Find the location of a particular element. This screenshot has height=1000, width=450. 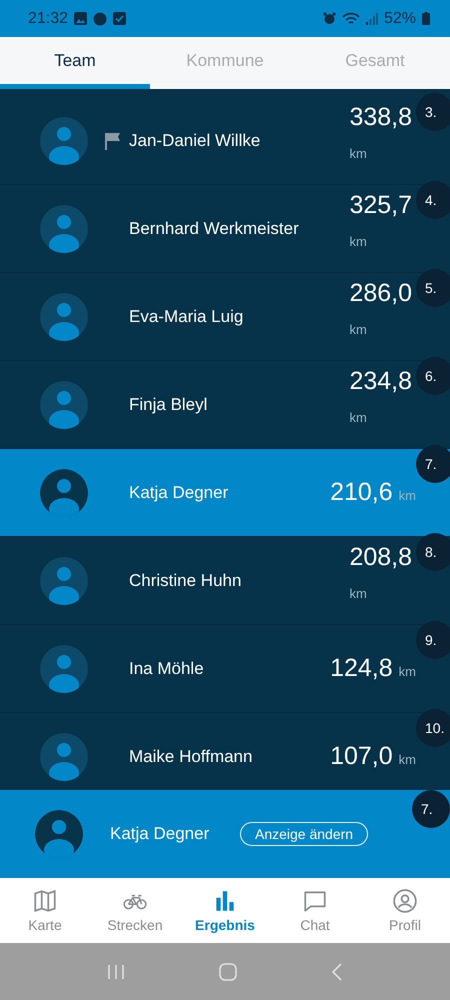

distance-value: 338,8 is located at coordinates (380, 117).